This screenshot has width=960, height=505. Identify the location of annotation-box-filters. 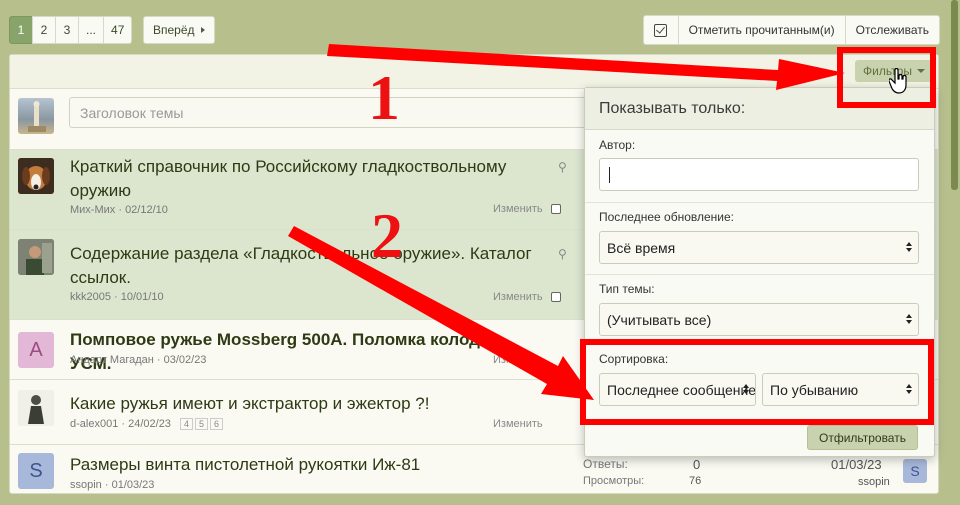
(886, 77).